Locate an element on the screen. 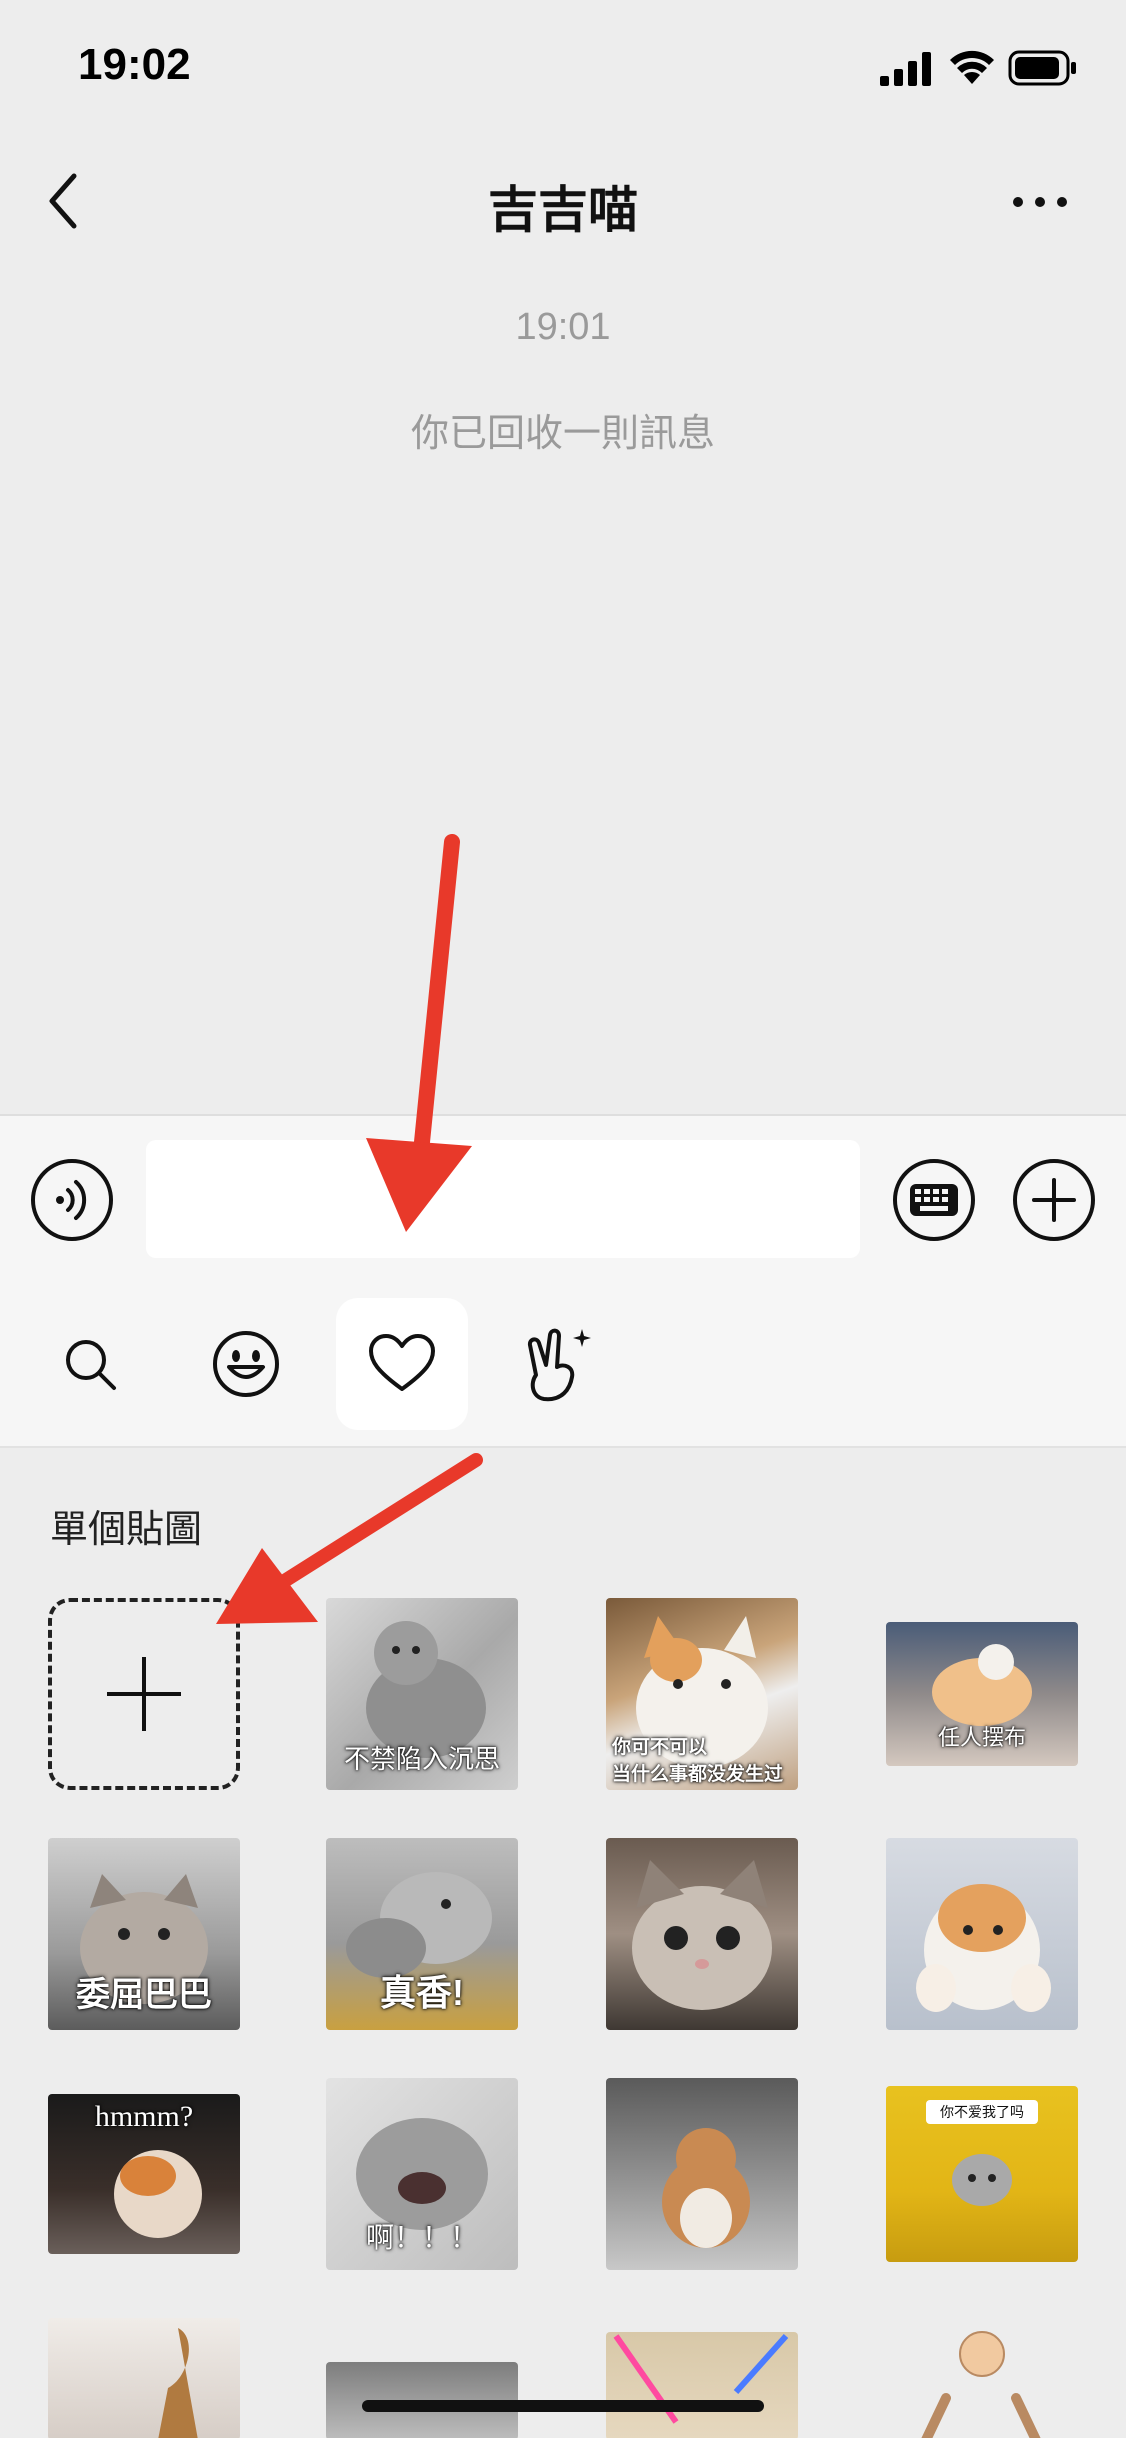 The width and height of the screenshot is (1126, 2438). add-sticker-button is located at coordinates (144, 1694).